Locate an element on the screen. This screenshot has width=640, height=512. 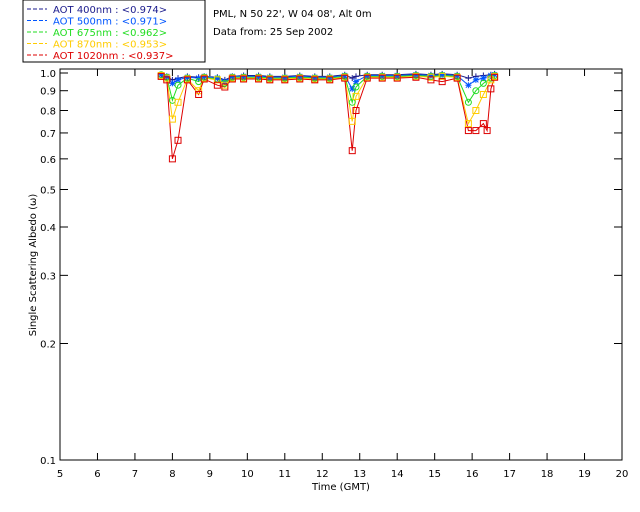
x-tick-label: 6 is located at coordinates (97, 474).